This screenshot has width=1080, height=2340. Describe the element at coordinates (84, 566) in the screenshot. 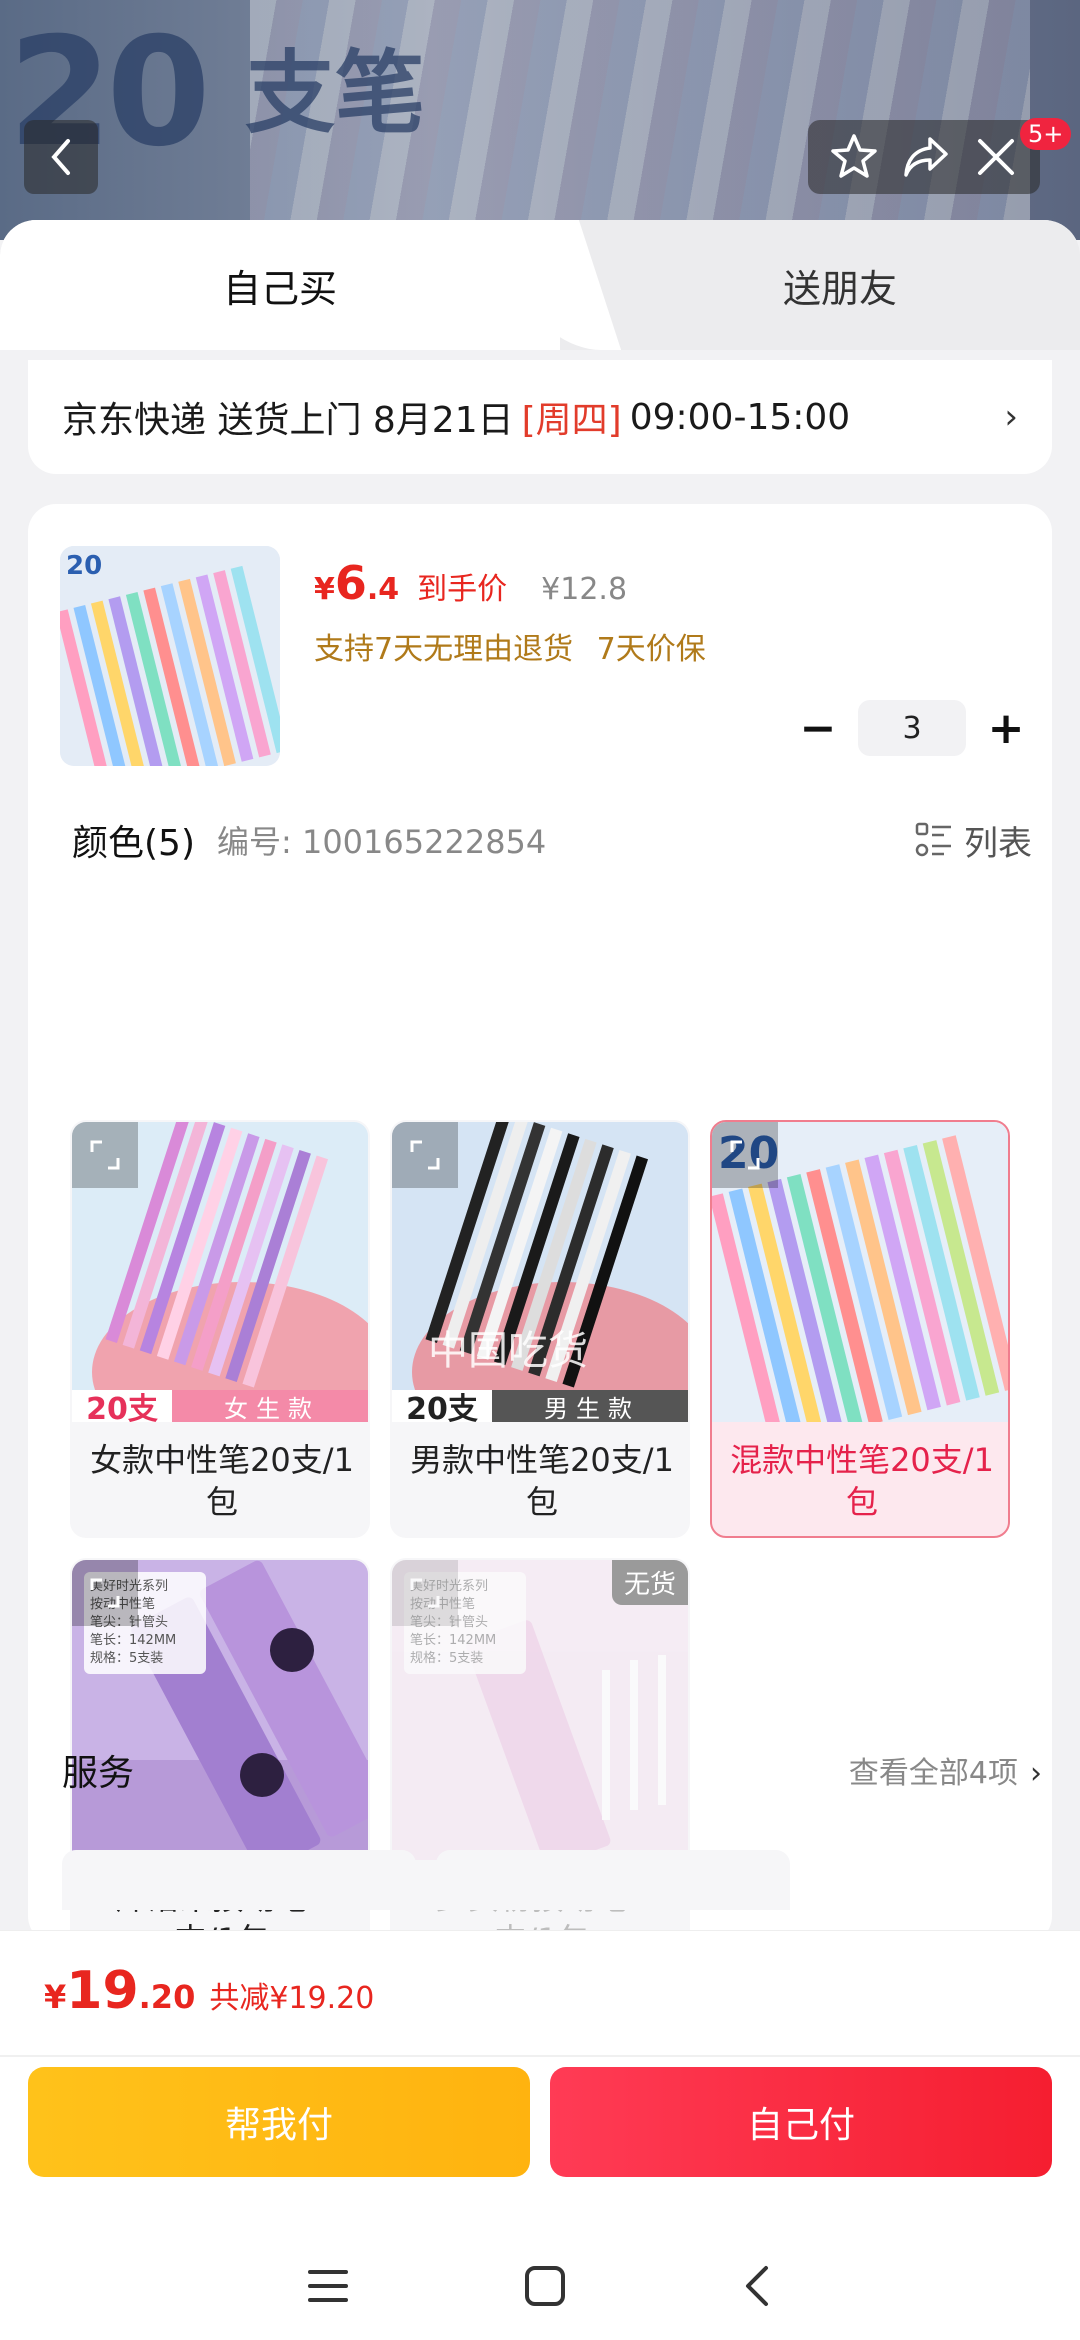

I see `svg-text: 20` at that location.